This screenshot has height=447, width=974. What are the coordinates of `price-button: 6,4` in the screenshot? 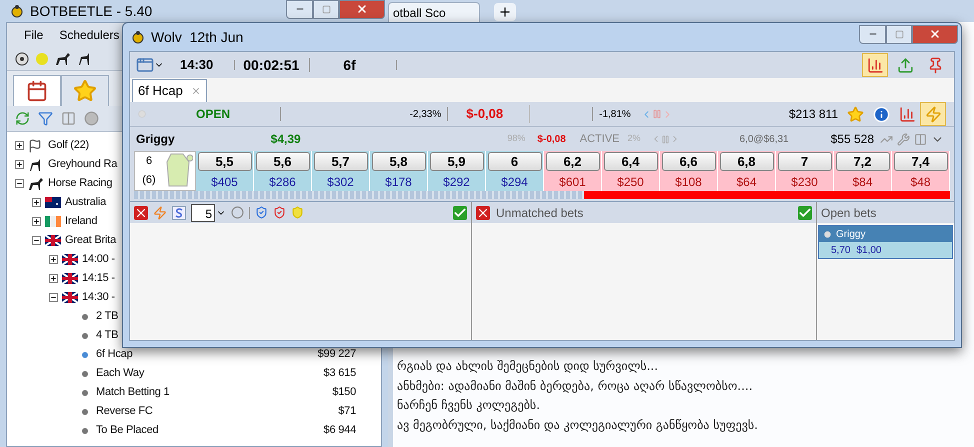 It's located at (631, 161).